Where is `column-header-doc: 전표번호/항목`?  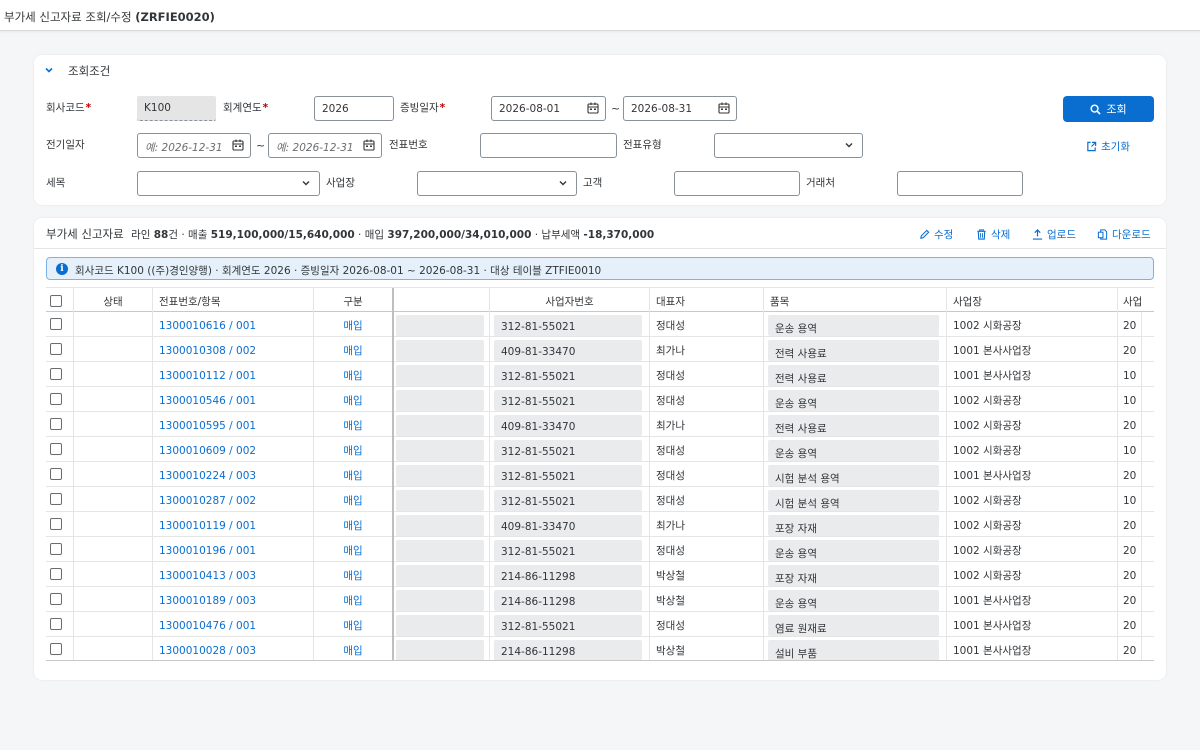 column-header-doc: 전표번호/항목 is located at coordinates (233, 300).